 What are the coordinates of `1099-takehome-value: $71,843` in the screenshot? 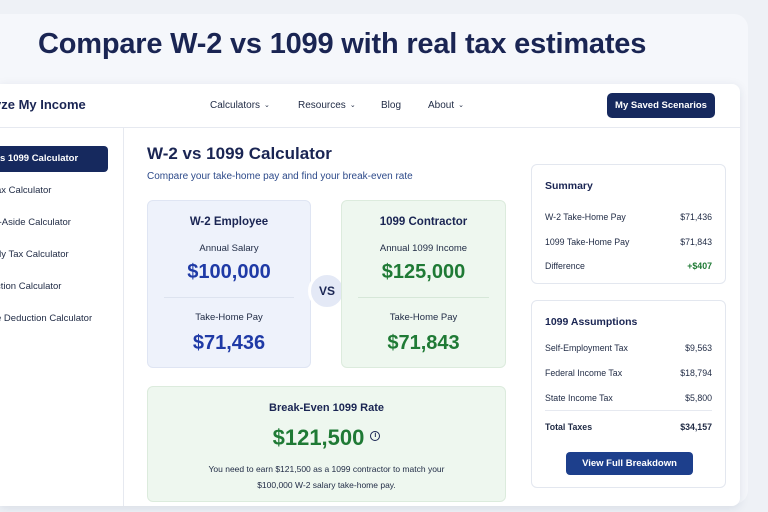 It's located at (423, 343).